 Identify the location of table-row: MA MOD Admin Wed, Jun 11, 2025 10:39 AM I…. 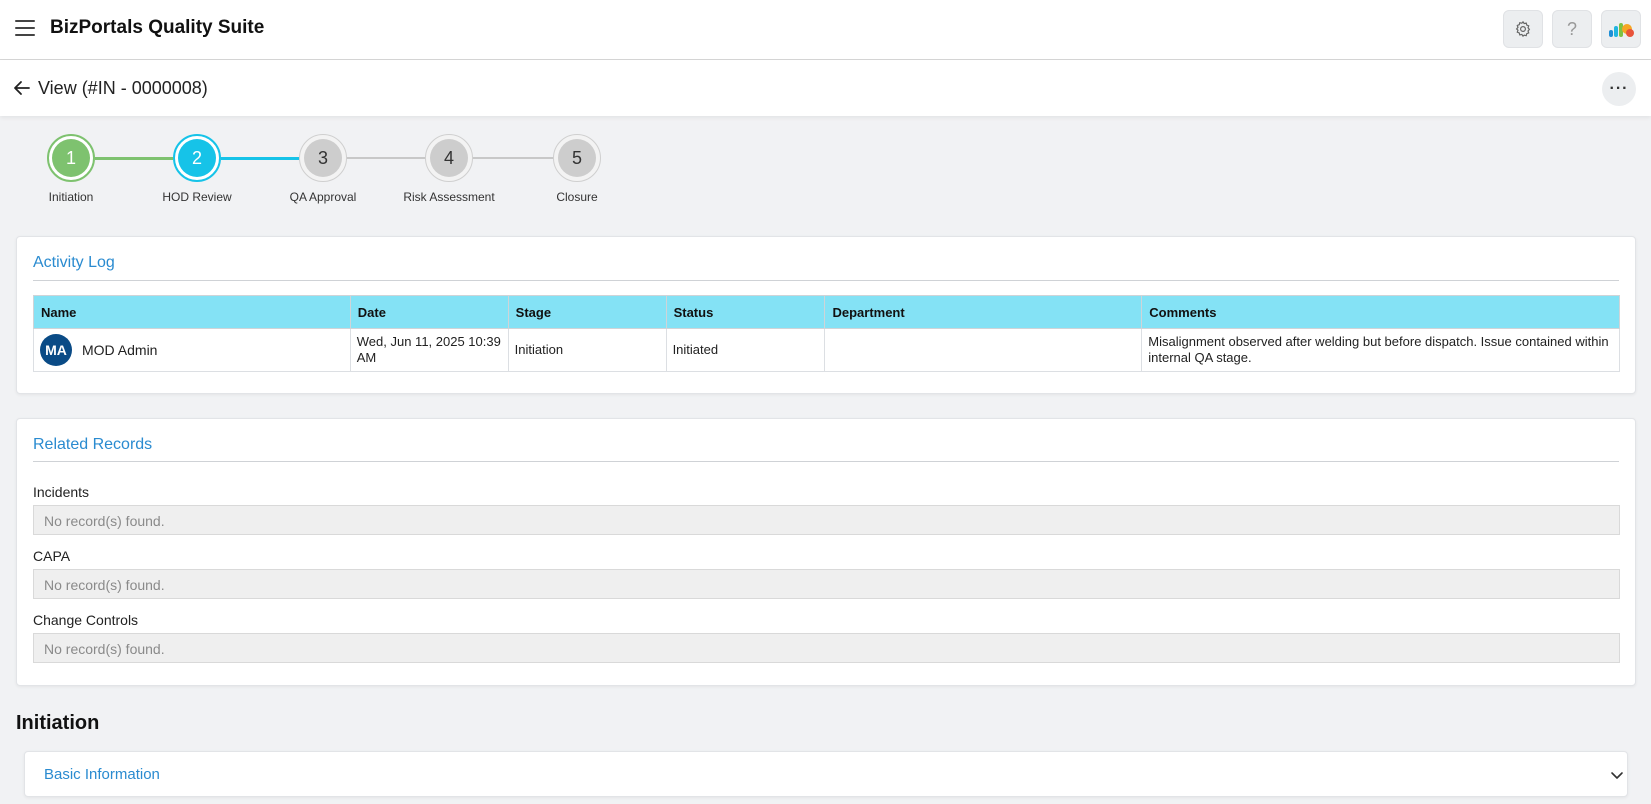
(826, 350).